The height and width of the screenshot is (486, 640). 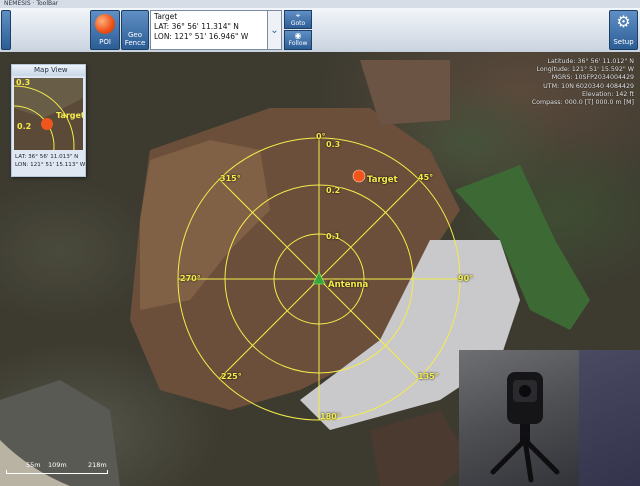 What do you see at coordinates (298, 35) in the screenshot?
I see `eye-icon: ◉` at bounding box center [298, 35].